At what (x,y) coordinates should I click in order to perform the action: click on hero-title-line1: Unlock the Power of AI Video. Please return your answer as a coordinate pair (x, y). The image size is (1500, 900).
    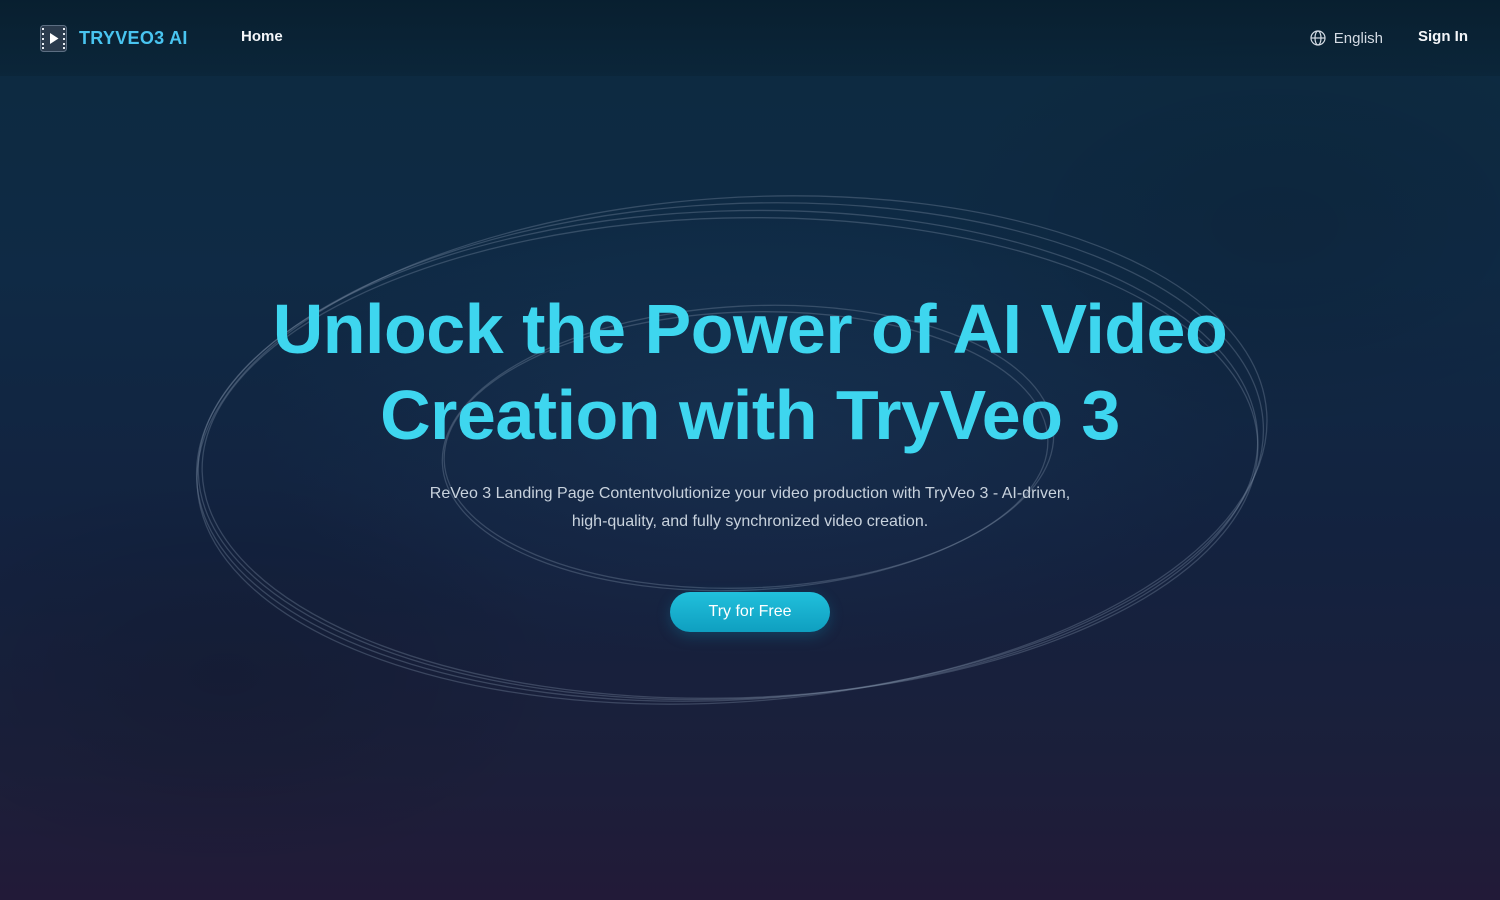
    Looking at the image, I should click on (750, 329).